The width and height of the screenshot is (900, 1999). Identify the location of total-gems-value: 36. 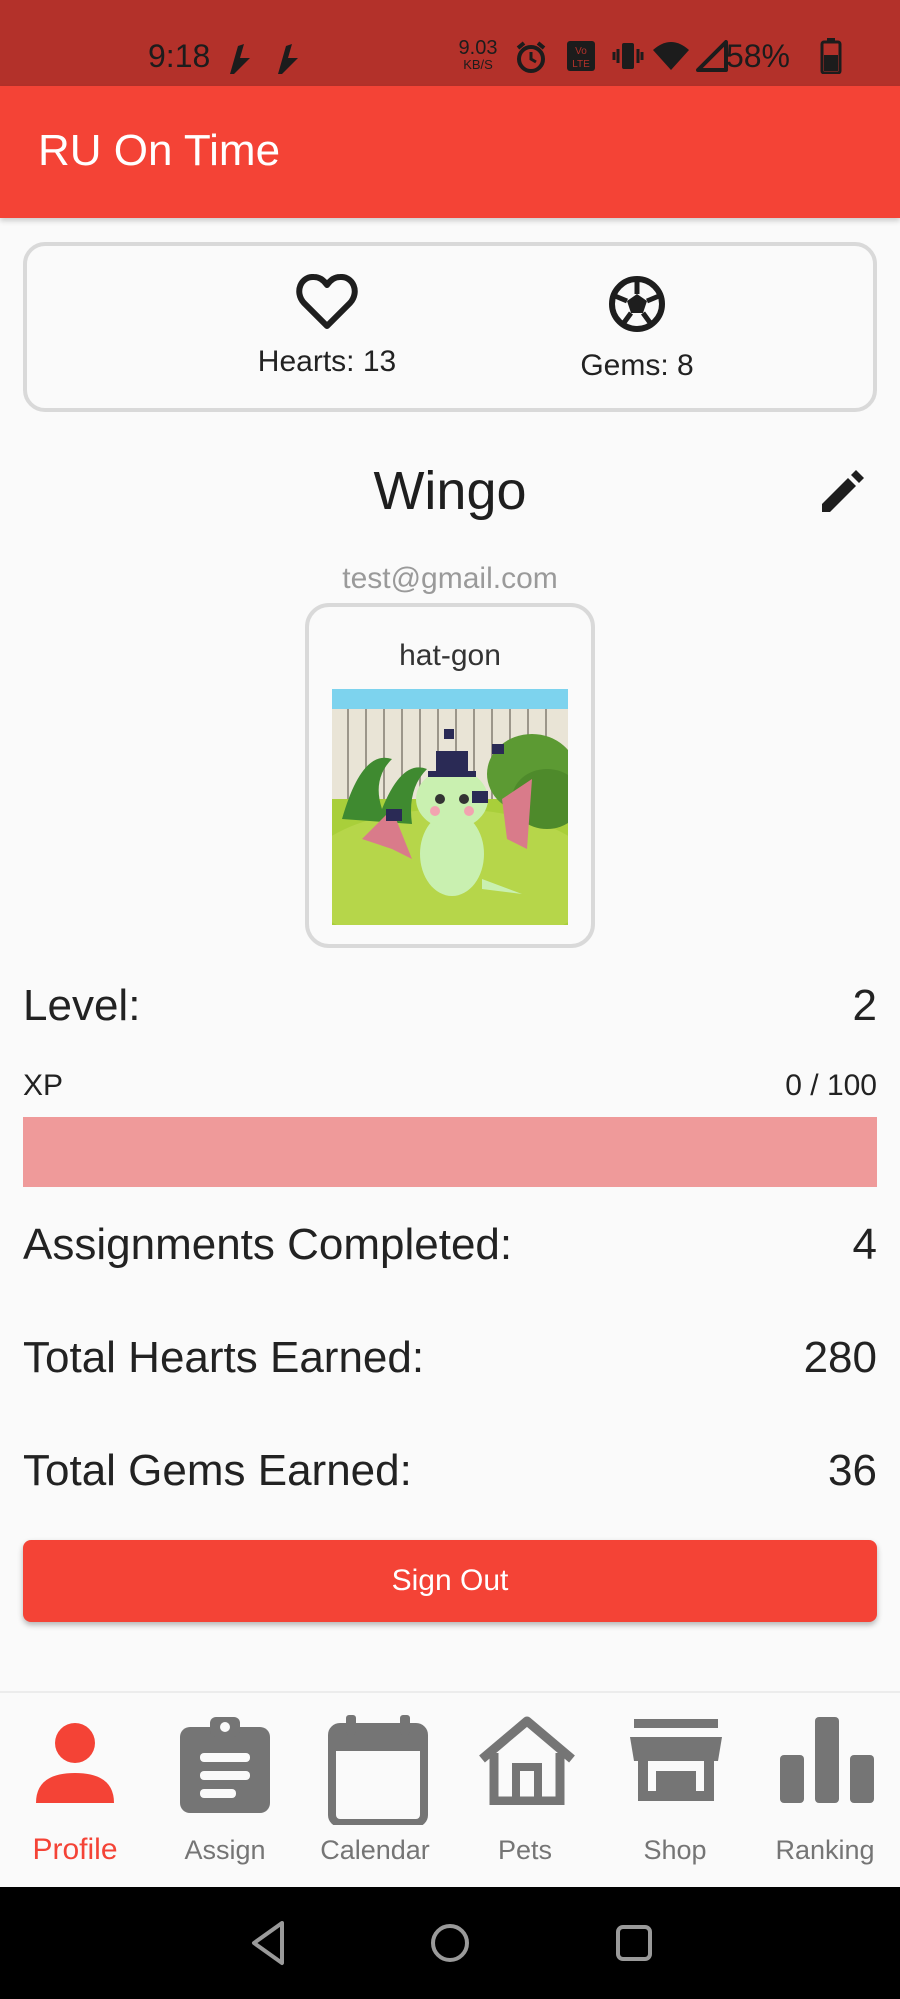
(852, 1470).